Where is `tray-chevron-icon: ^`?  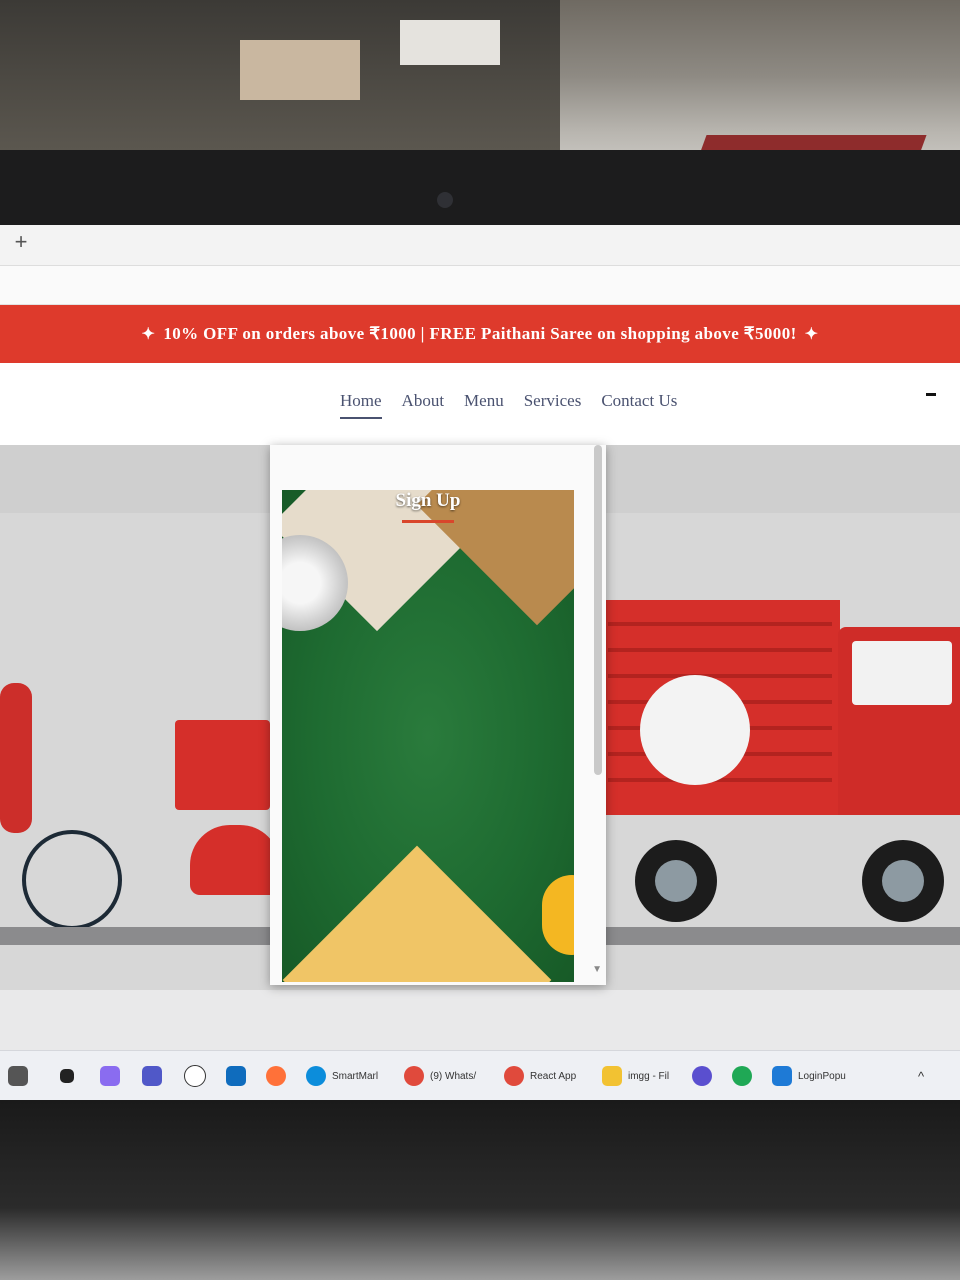
tray-chevron-icon: ^ is located at coordinates (921, 1076).